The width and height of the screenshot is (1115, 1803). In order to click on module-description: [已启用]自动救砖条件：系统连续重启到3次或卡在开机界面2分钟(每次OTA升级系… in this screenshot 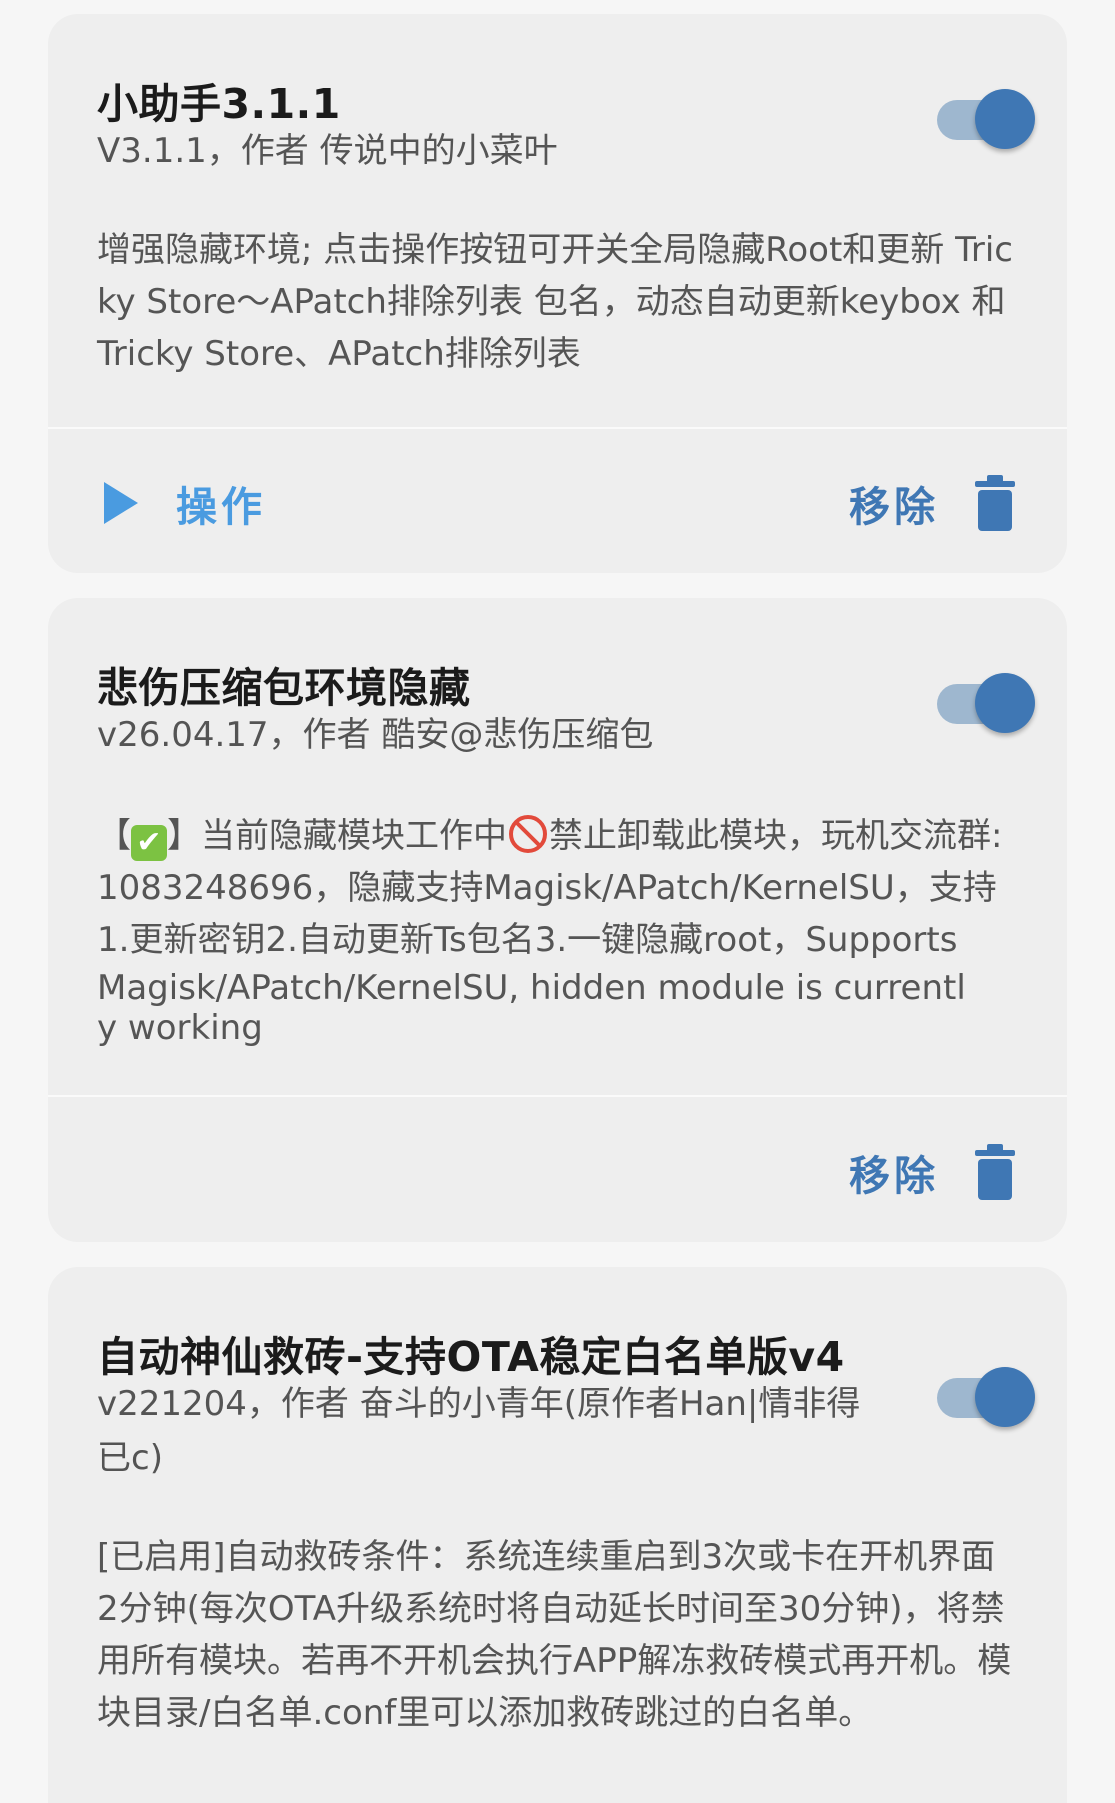, I will do `click(554, 1635)`.